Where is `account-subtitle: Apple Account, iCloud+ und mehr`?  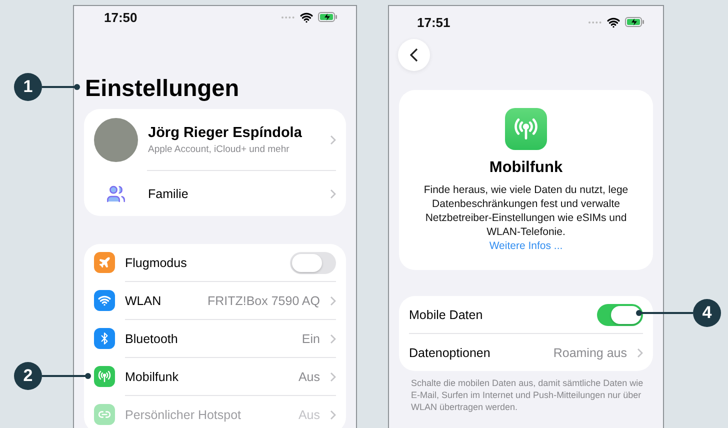
account-subtitle: Apple Account, iCloud+ und mehr is located at coordinates (219, 149).